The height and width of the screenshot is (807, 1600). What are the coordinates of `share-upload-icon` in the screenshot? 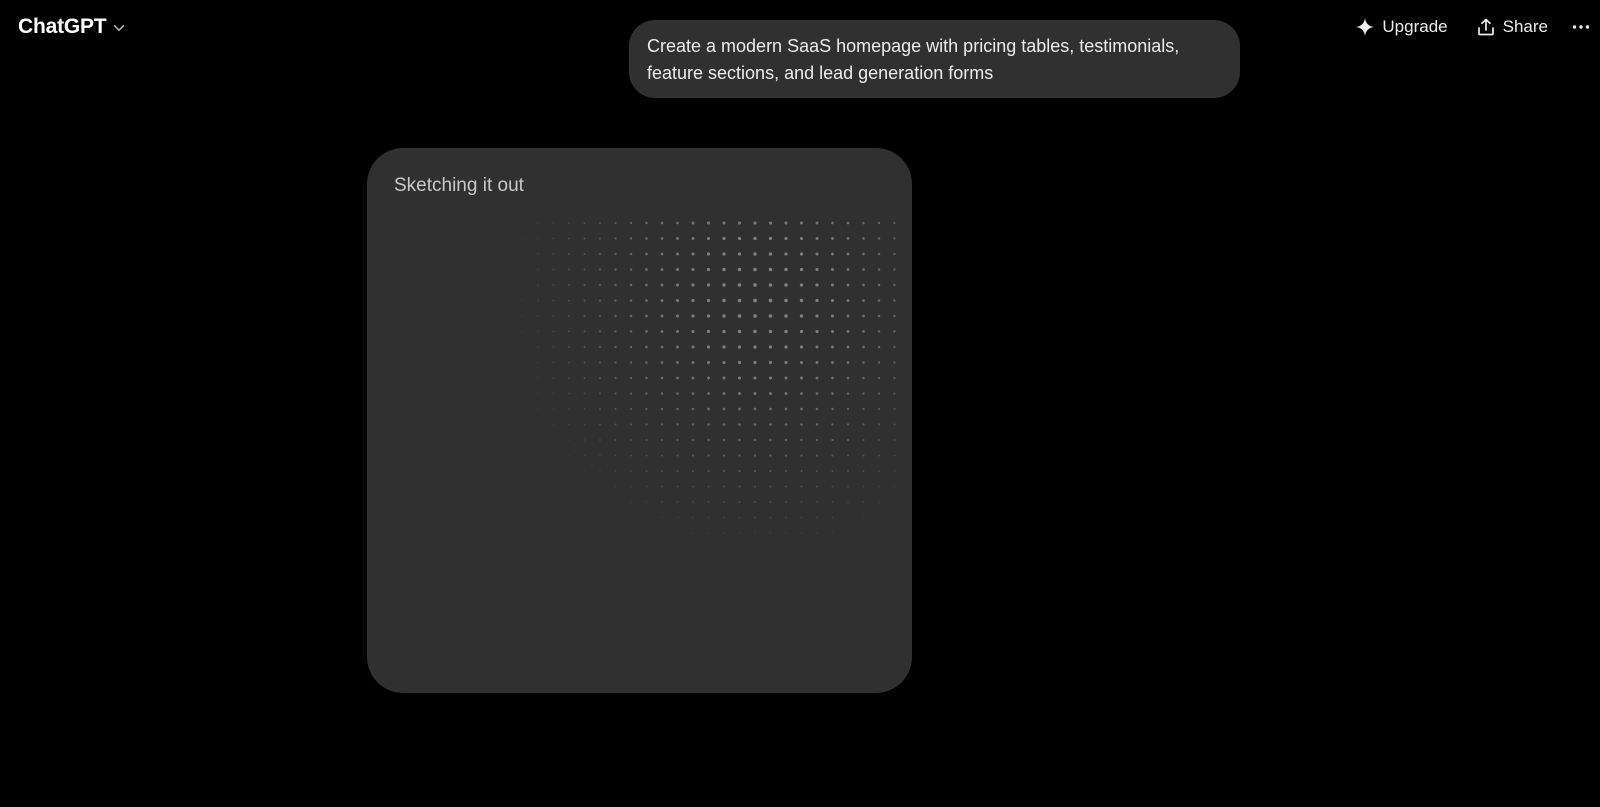 It's located at (1486, 27).